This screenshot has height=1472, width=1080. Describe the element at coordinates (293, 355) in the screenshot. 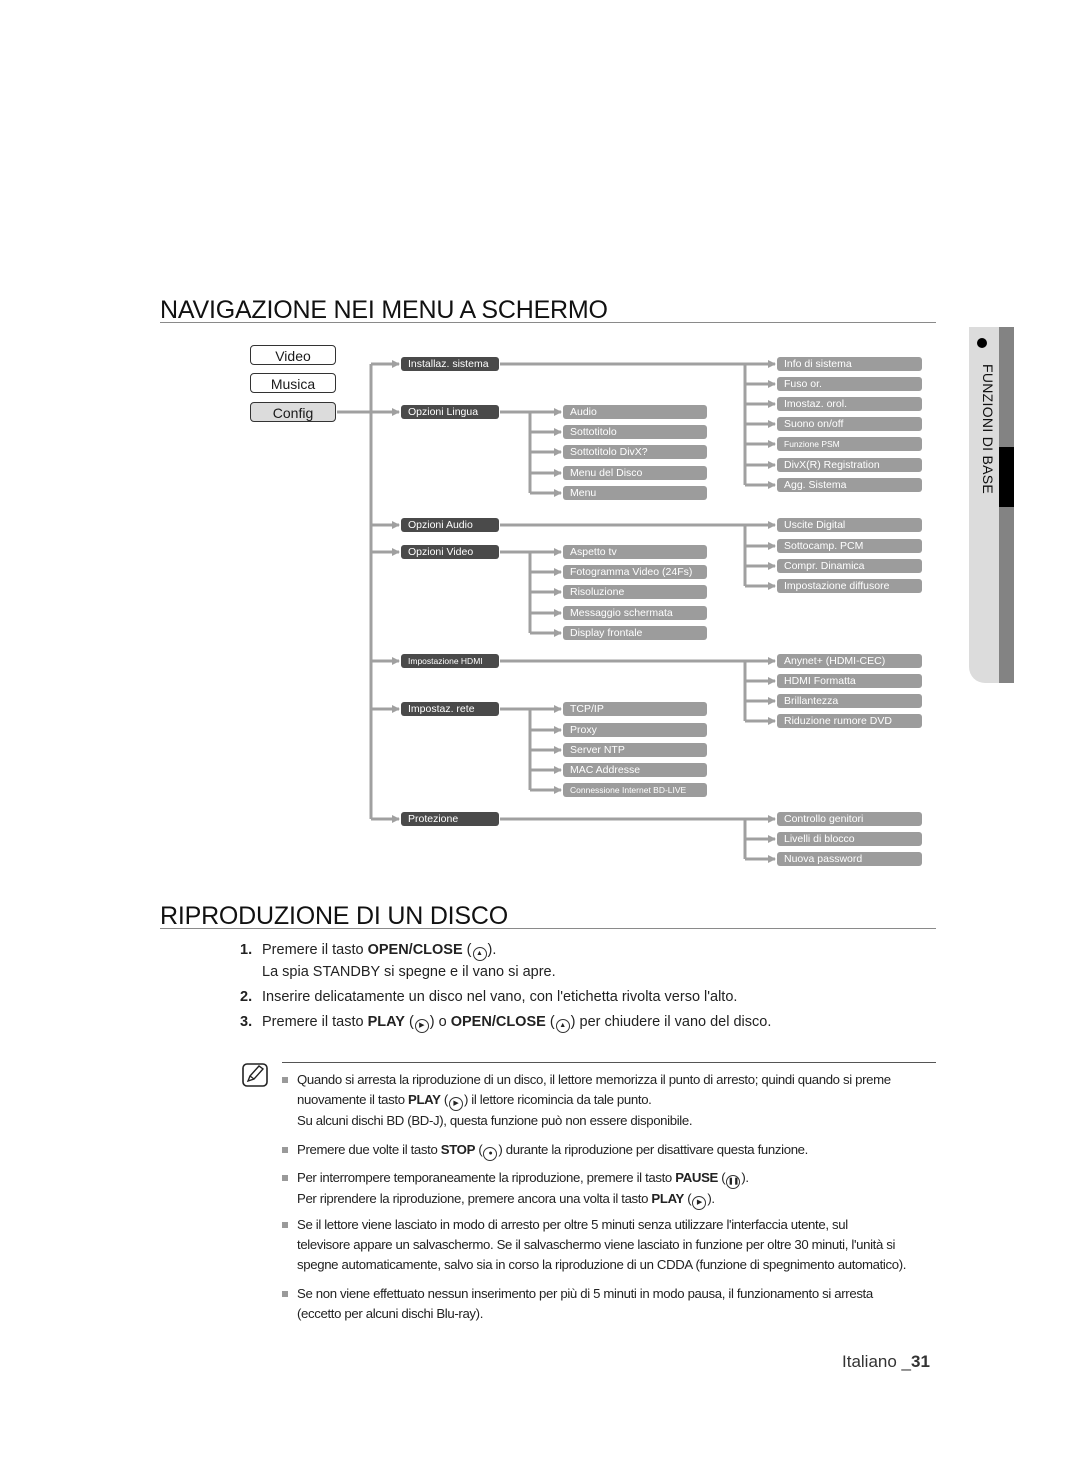

I see `root-menu-video: Video` at that location.